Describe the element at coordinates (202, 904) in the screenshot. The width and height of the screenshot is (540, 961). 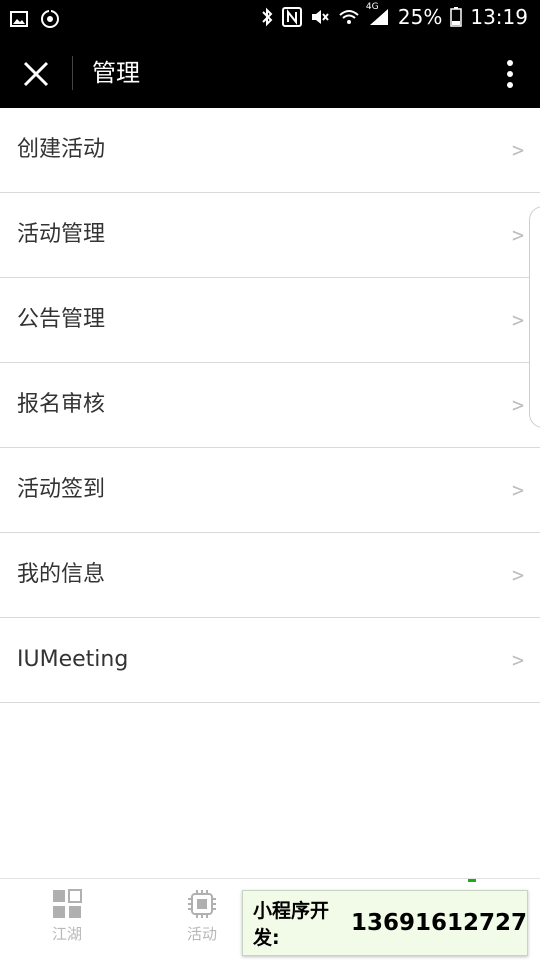
I see `chip-icon` at that location.